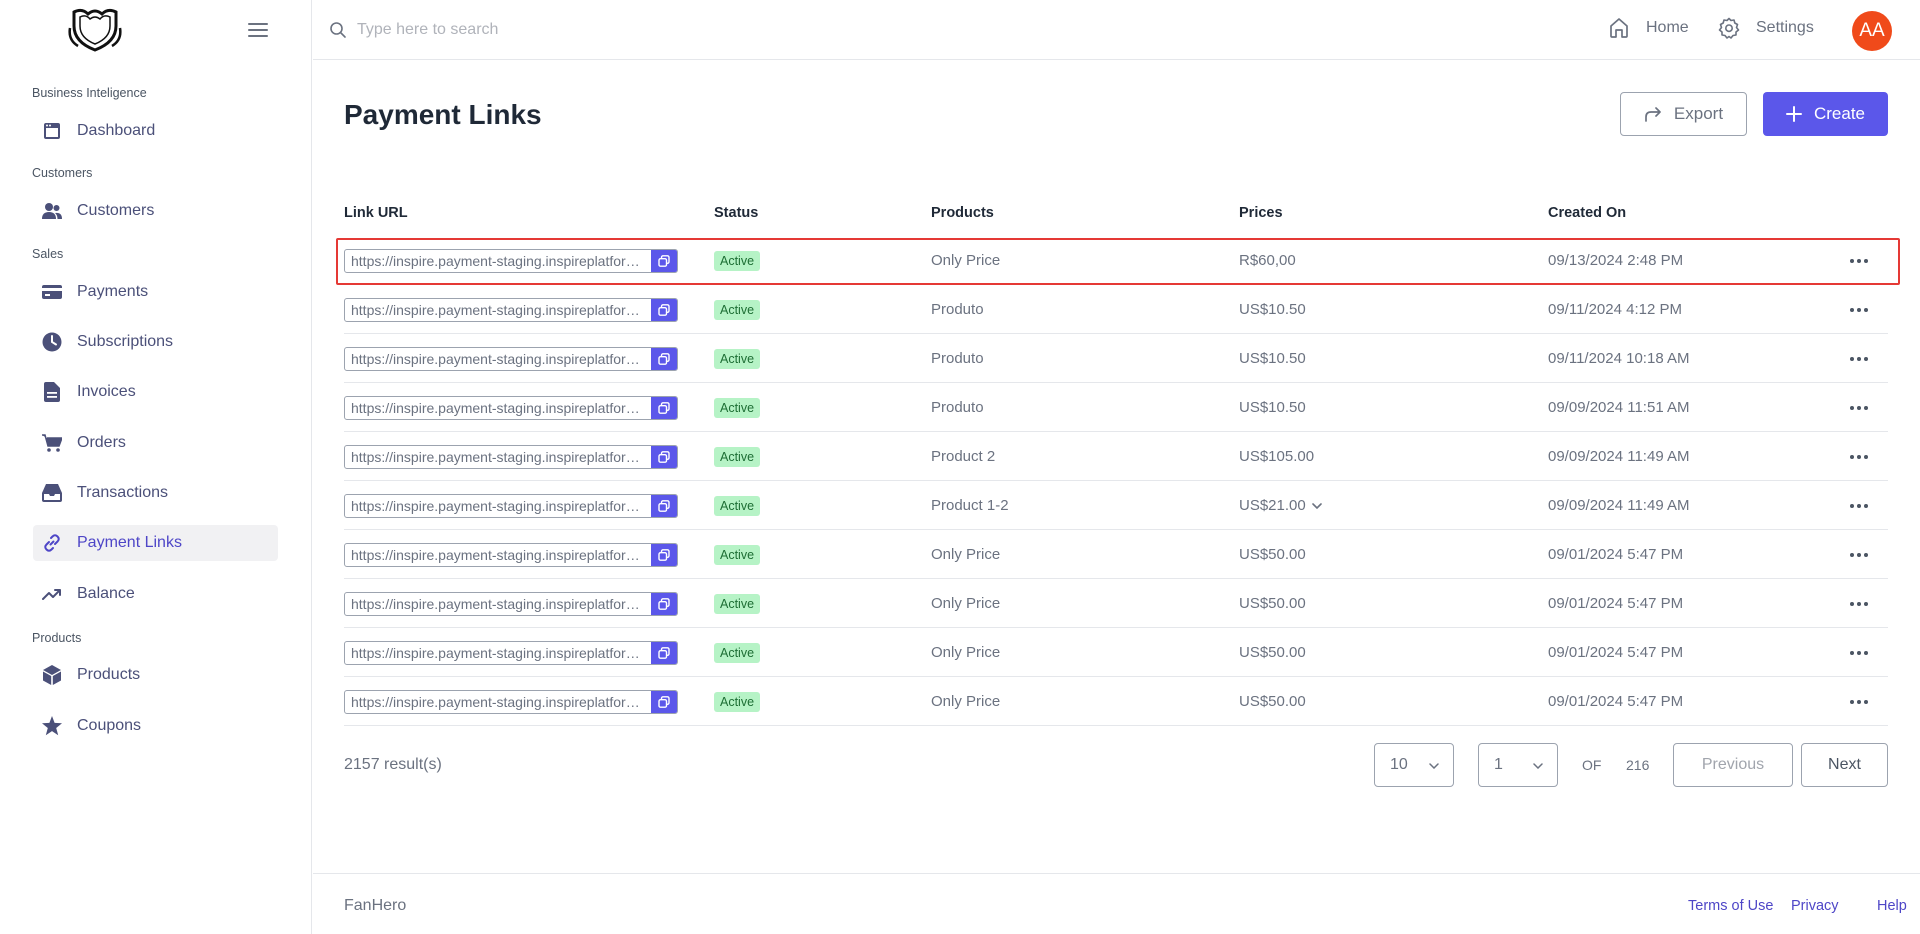 The height and width of the screenshot is (934, 1920). Describe the element at coordinates (155, 392) in the screenshot. I see `sidebar-item-invoices: Invoices` at that location.